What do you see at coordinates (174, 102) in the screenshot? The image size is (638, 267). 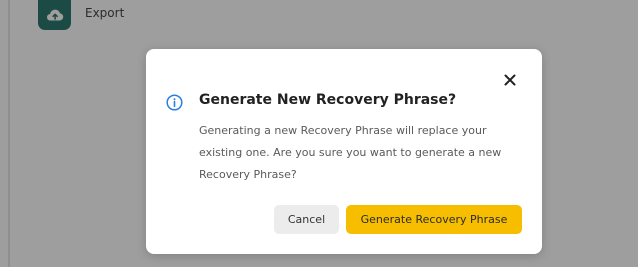 I see `info-icon` at bounding box center [174, 102].